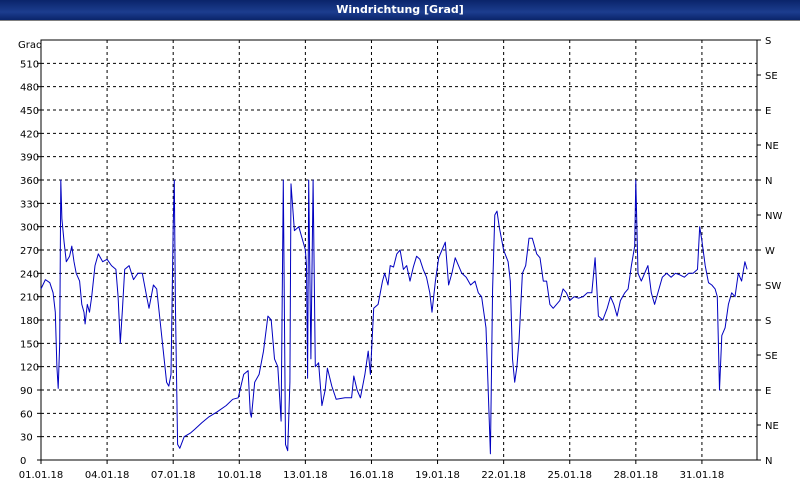 Image resolution: width=800 pixels, height=500 pixels. Describe the element at coordinates (29, 368) in the screenshot. I see `y-tick-label: 120` at that location.